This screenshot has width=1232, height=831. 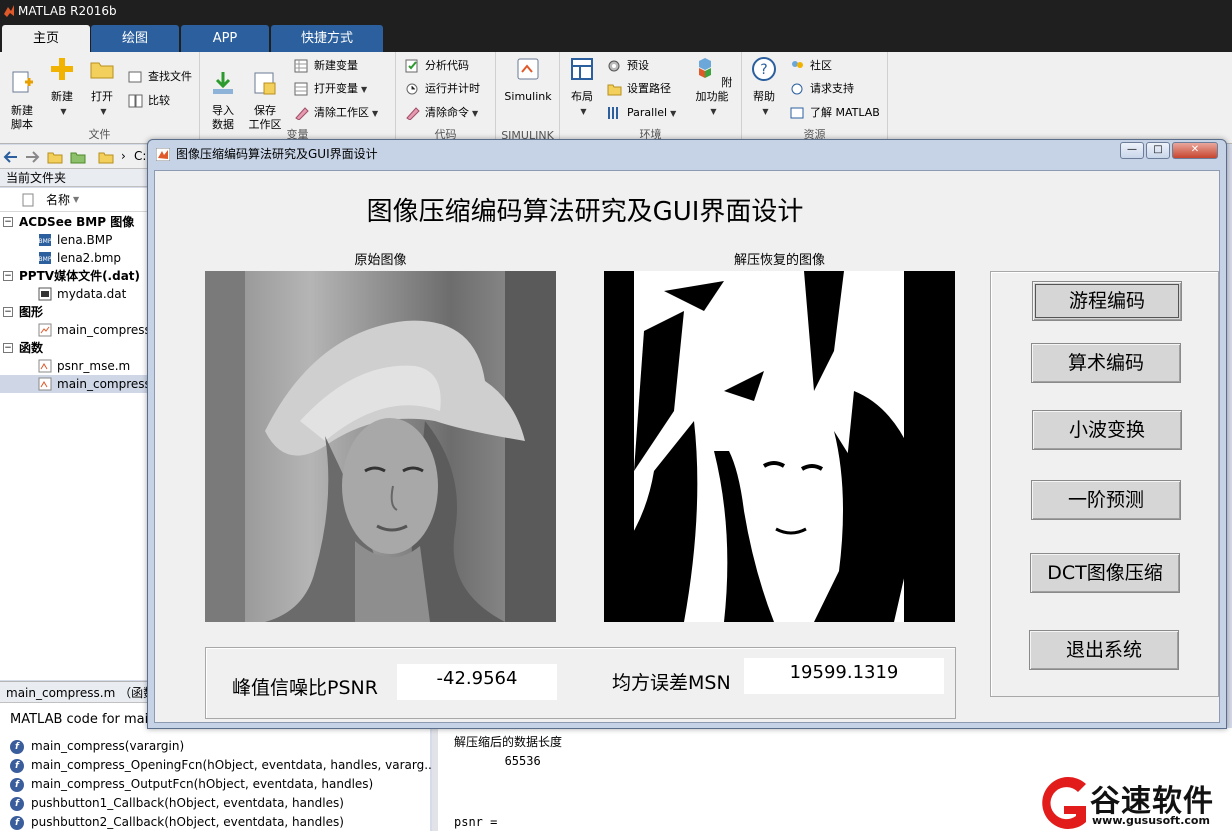 What do you see at coordinates (614, 66) in the screenshot?
I see `gear-icon` at bounding box center [614, 66].